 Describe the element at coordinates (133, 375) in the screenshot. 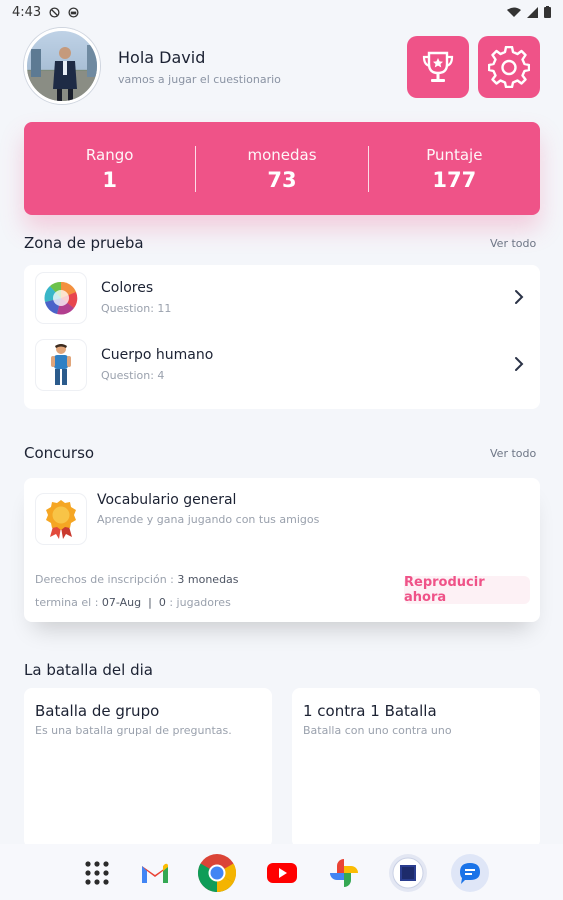

I see `list-item-meta: Question: 4` at that location.